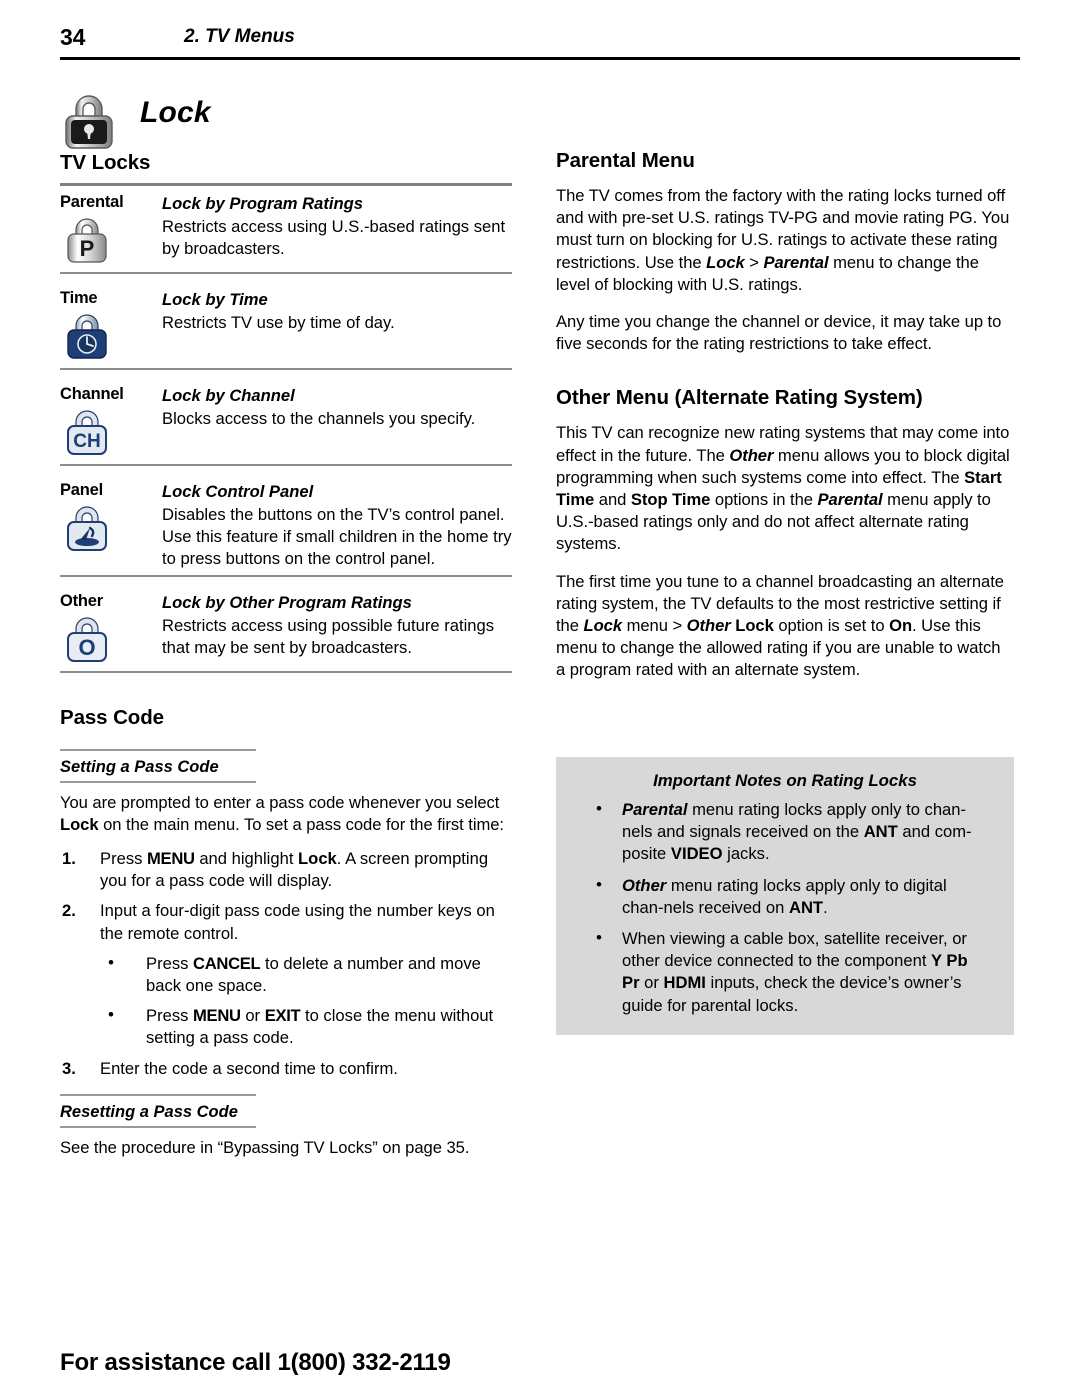 The height and width of the screenshot is (1397, 1080). I want to click on lock-row-body: Restricts TV use by time of day., so click(278, 322).